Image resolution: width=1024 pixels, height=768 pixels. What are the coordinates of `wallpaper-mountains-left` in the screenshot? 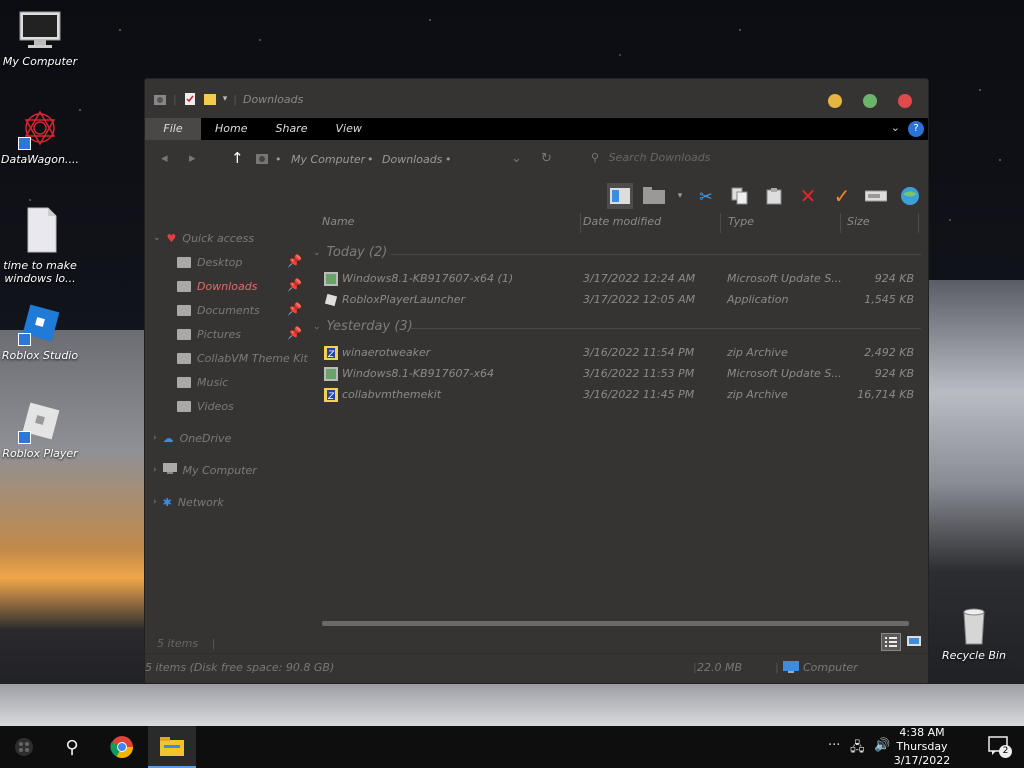 It's located at (75, 530).